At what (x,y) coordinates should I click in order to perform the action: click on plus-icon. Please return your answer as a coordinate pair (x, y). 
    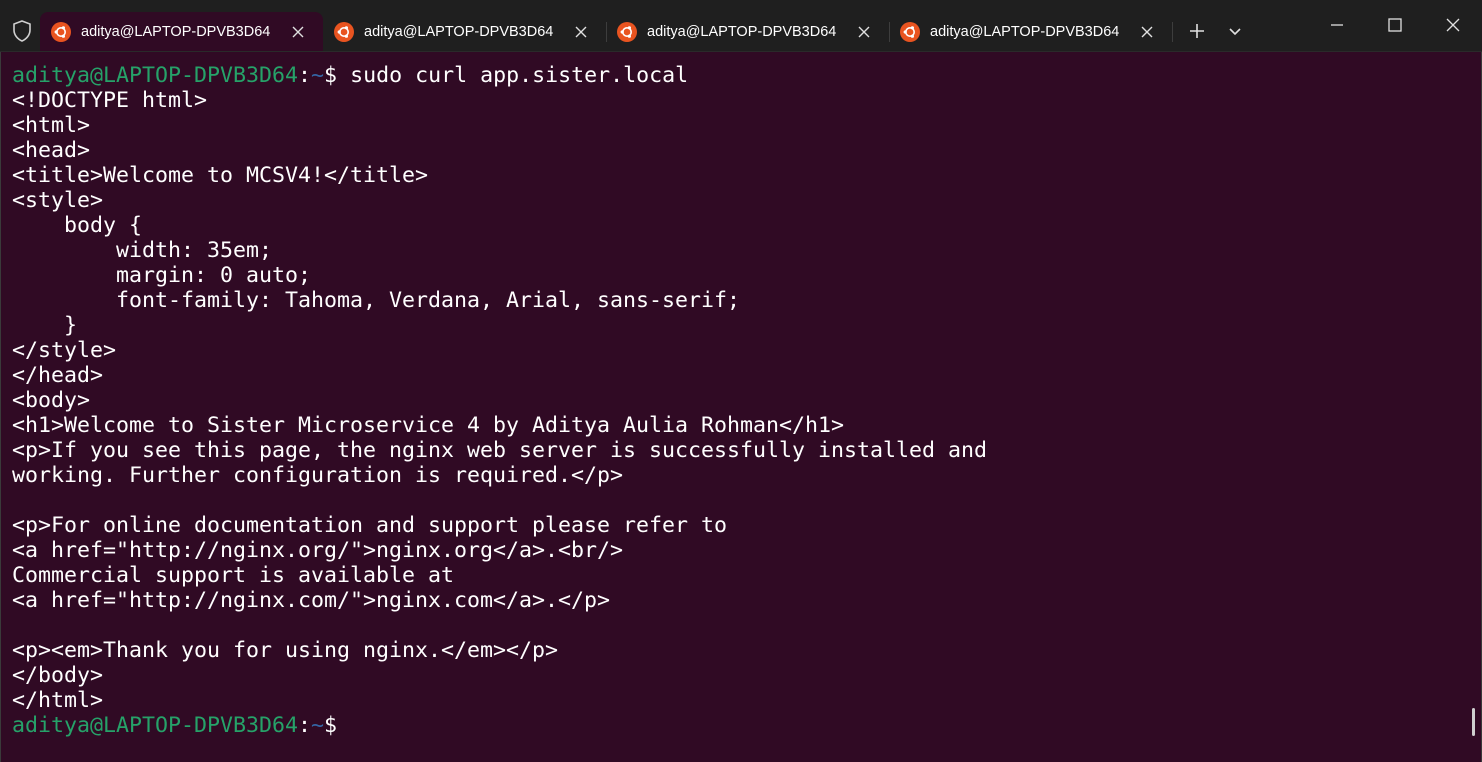
    Looking at the image, I should click on (1197, 31).